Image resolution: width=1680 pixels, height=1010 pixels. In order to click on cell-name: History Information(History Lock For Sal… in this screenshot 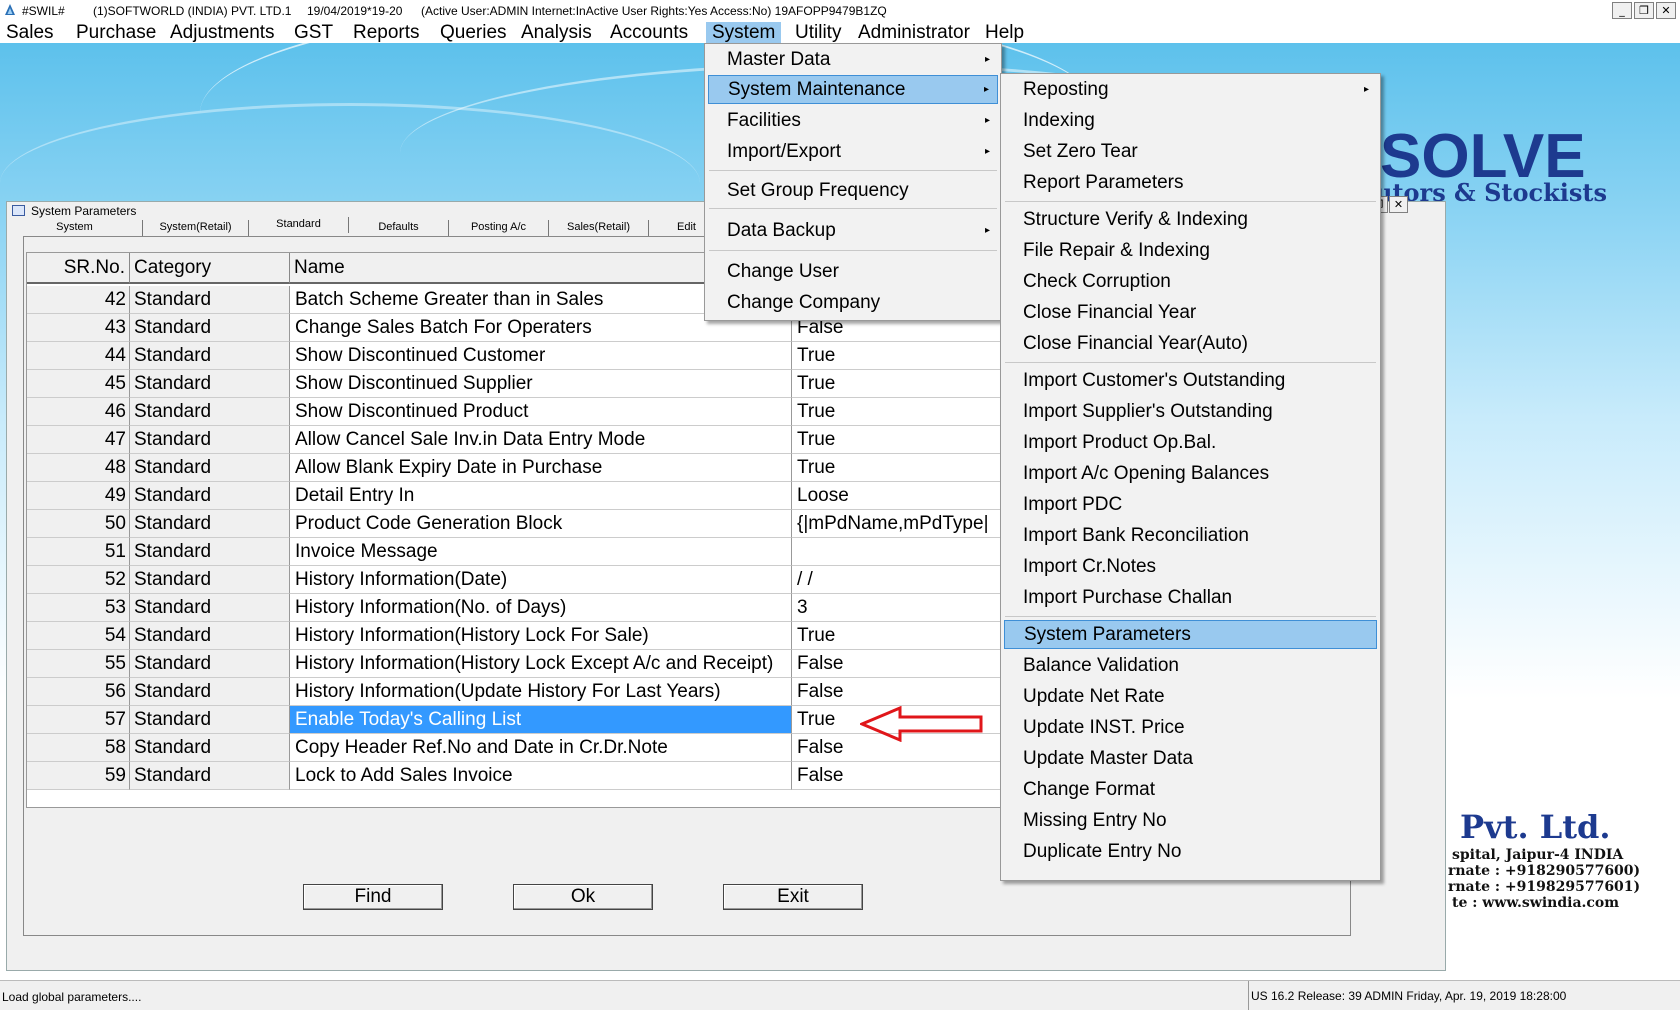, I will do `click(541, 636)`.